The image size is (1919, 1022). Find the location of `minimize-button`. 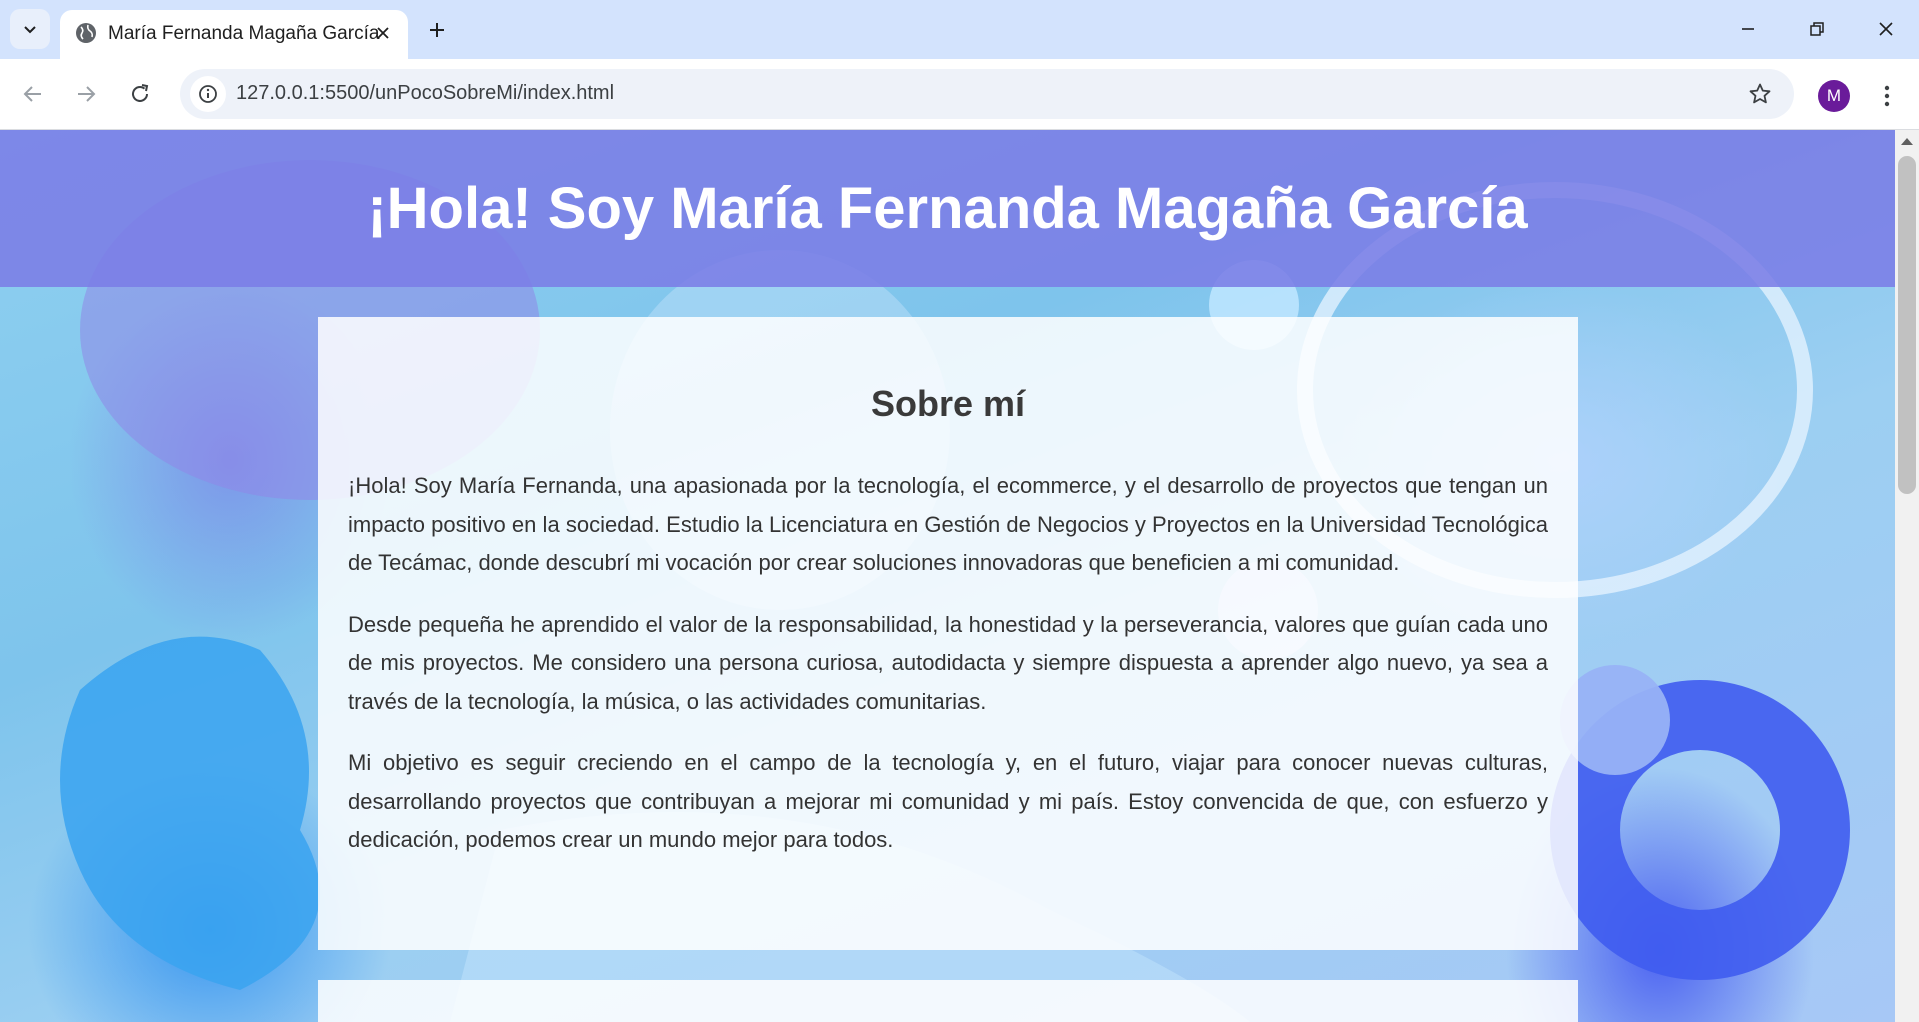

minimize-button is located at coordinates (1748, 29).